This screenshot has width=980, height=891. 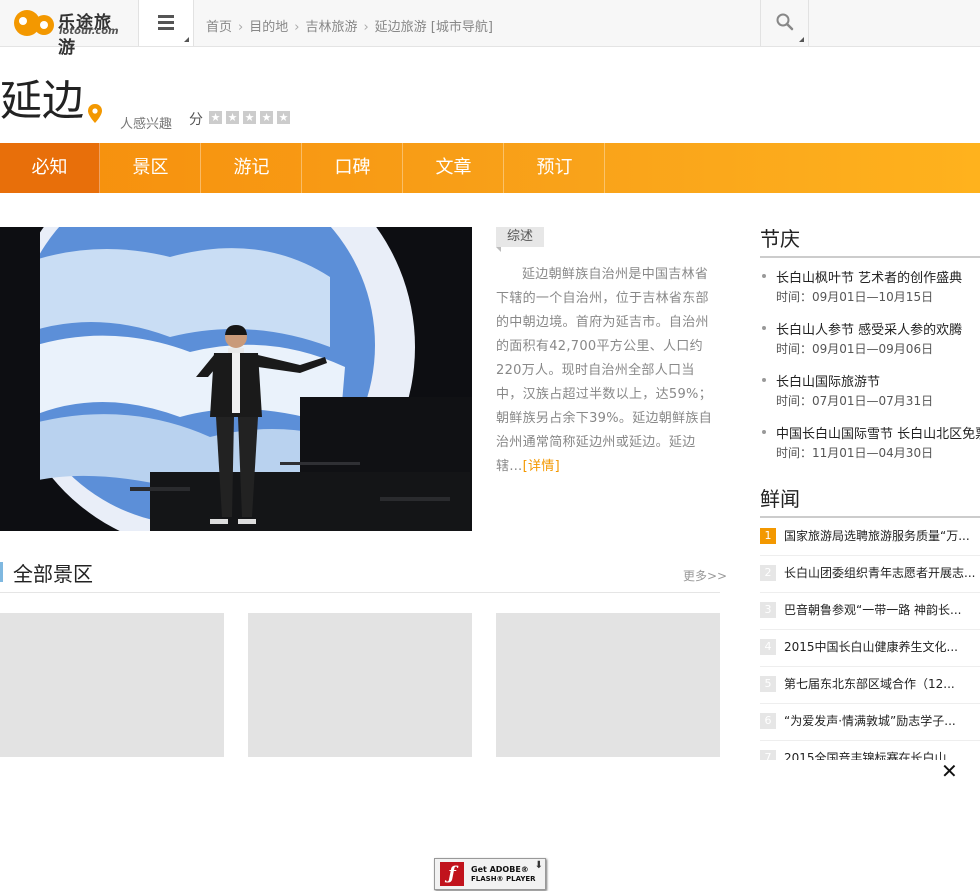 What do you see at coordinates (500, 869) in the screenshot?
I see `flash-text-line1: Get ADOBE®` at bounding box center [500, 869].